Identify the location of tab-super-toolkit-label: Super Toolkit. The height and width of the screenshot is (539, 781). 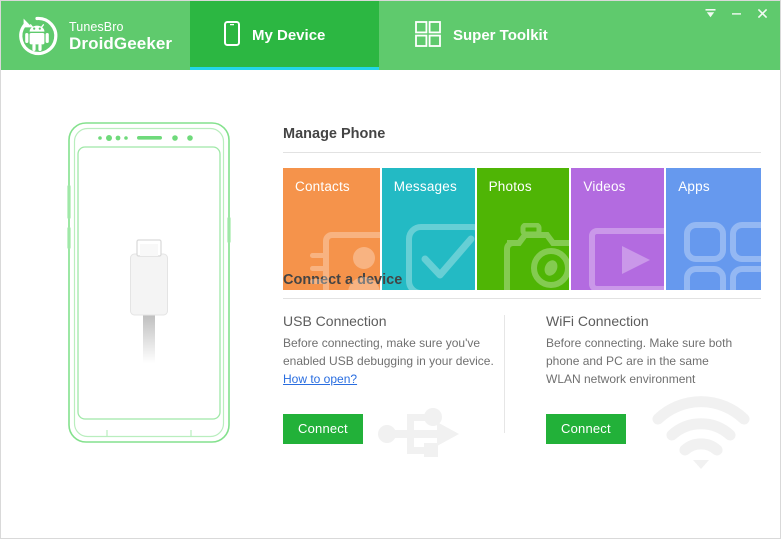
(500, 35).